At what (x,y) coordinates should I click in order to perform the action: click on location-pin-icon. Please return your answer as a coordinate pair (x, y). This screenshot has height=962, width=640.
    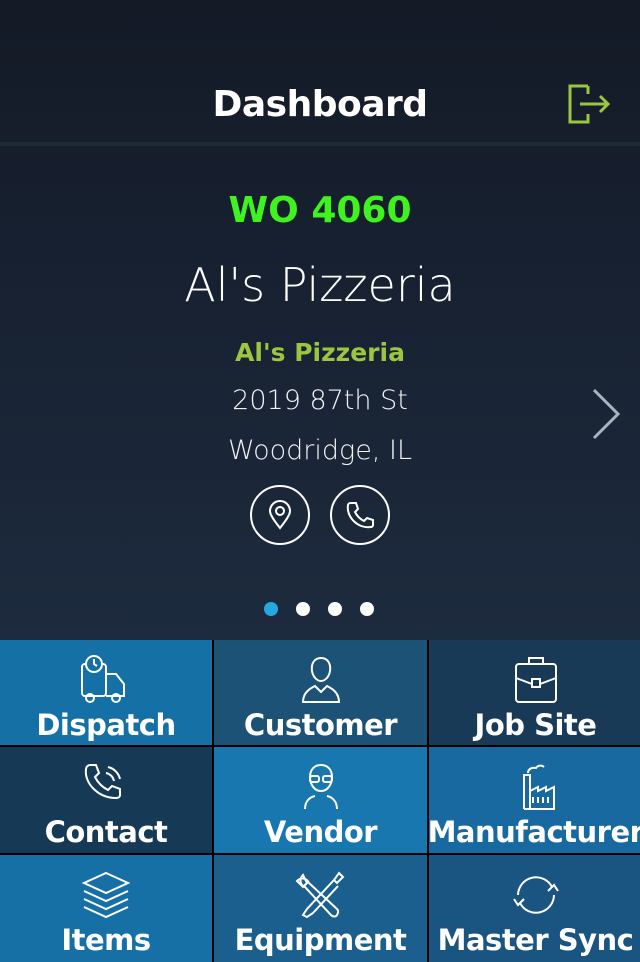
    Looking at the image, I should click on (280, 515).